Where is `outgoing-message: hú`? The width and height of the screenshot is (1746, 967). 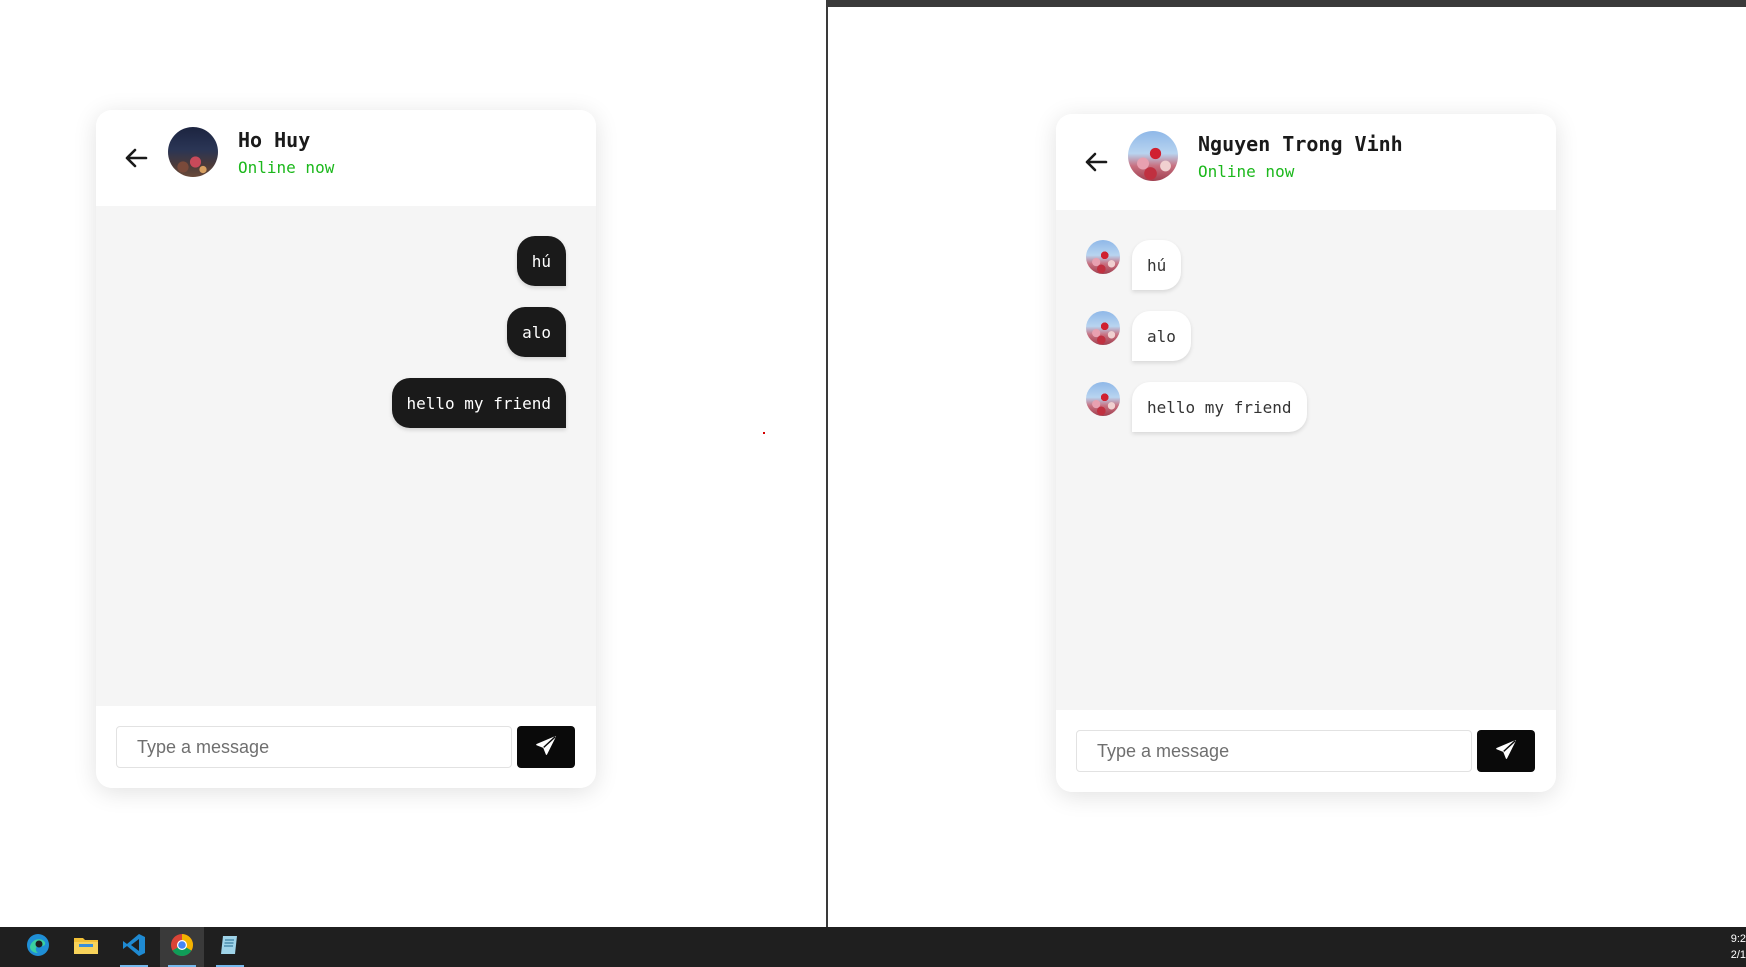
outgoing-message: hú is located at coordinates (541, 261).